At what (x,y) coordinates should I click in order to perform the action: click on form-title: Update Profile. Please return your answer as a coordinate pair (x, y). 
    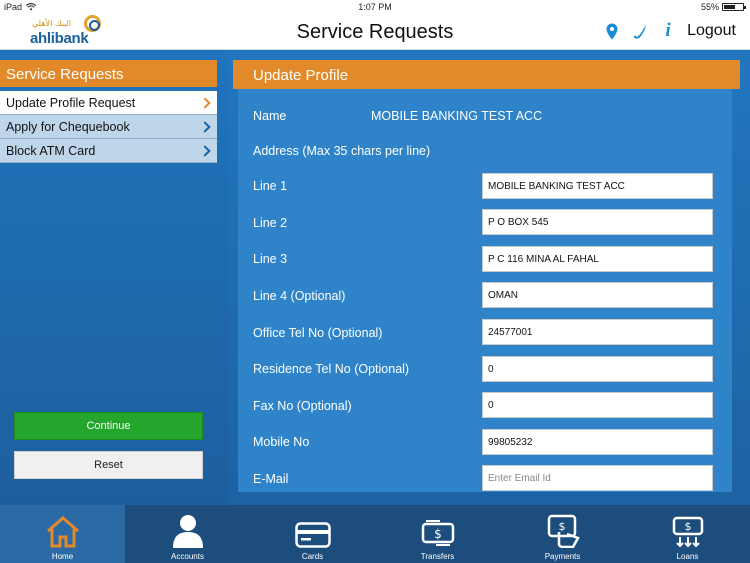
    Looking at the image, I should click on (486, 74).